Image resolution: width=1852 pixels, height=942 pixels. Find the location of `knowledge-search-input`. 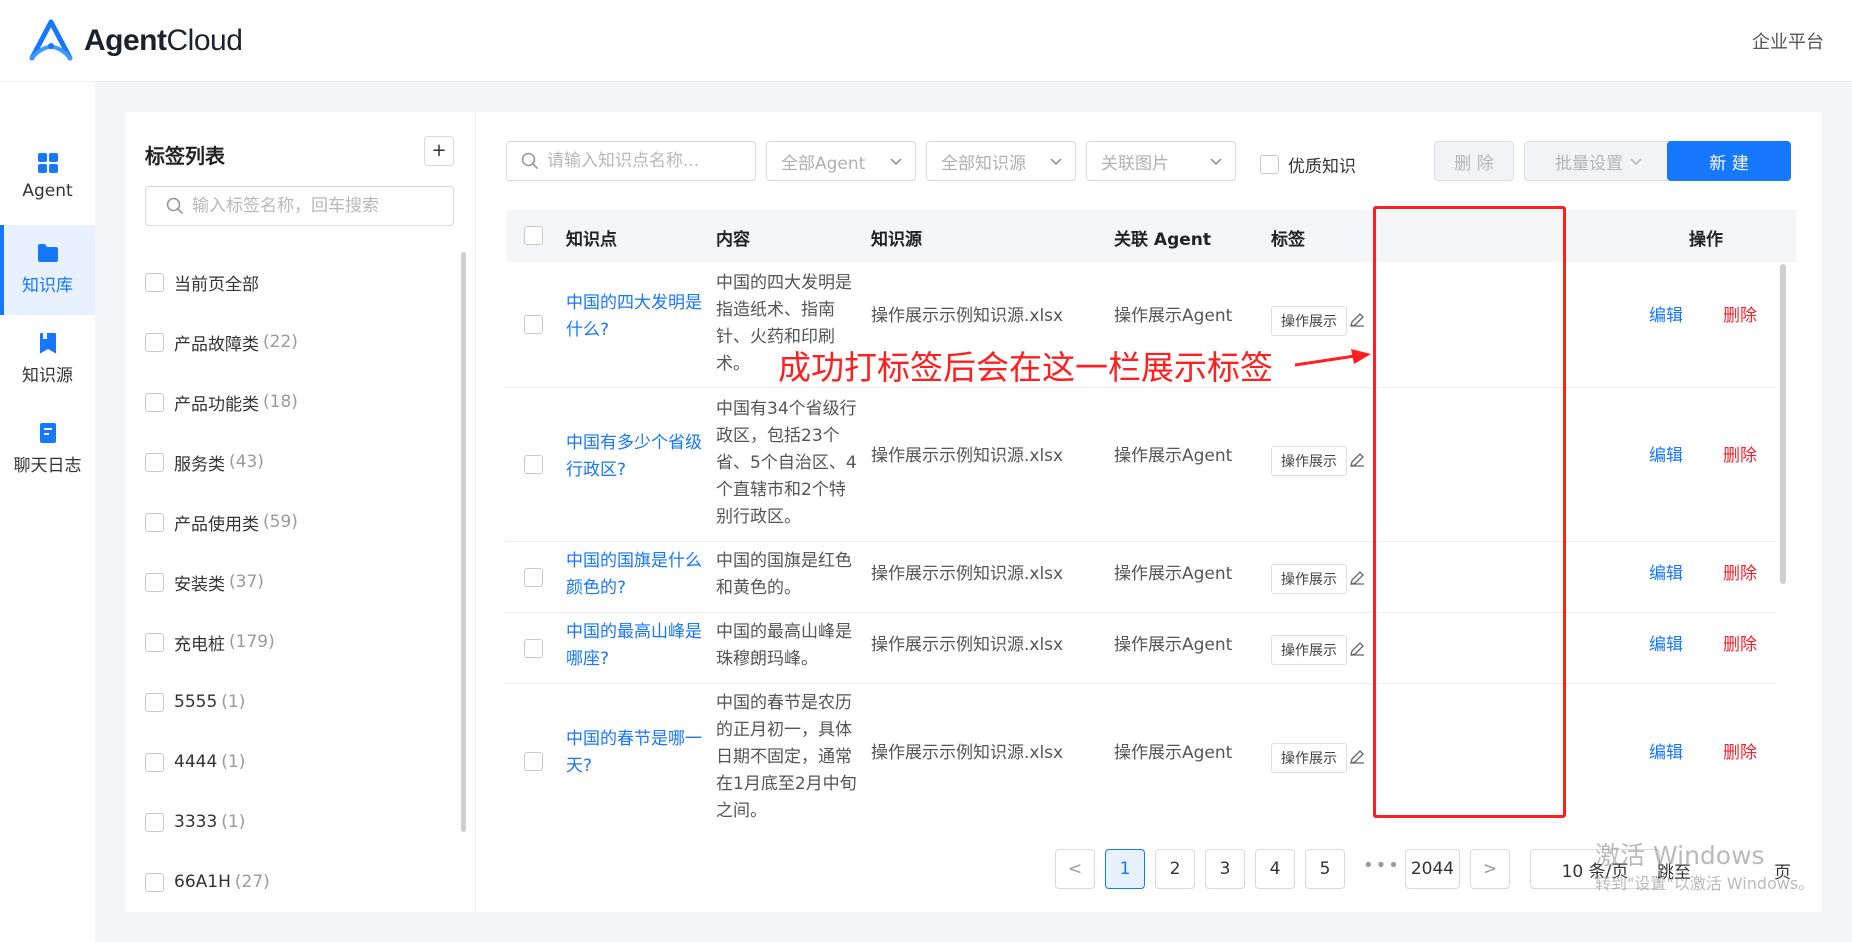

knowledge-search-input is located at coordinates (642, 161).